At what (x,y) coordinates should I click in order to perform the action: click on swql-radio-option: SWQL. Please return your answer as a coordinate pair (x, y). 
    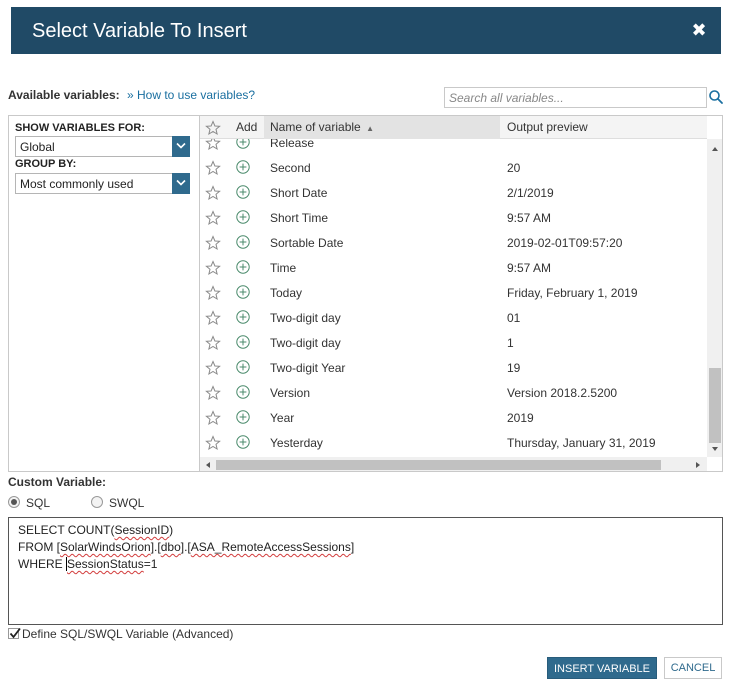
    Looking at the image, I should click on (121, 503).